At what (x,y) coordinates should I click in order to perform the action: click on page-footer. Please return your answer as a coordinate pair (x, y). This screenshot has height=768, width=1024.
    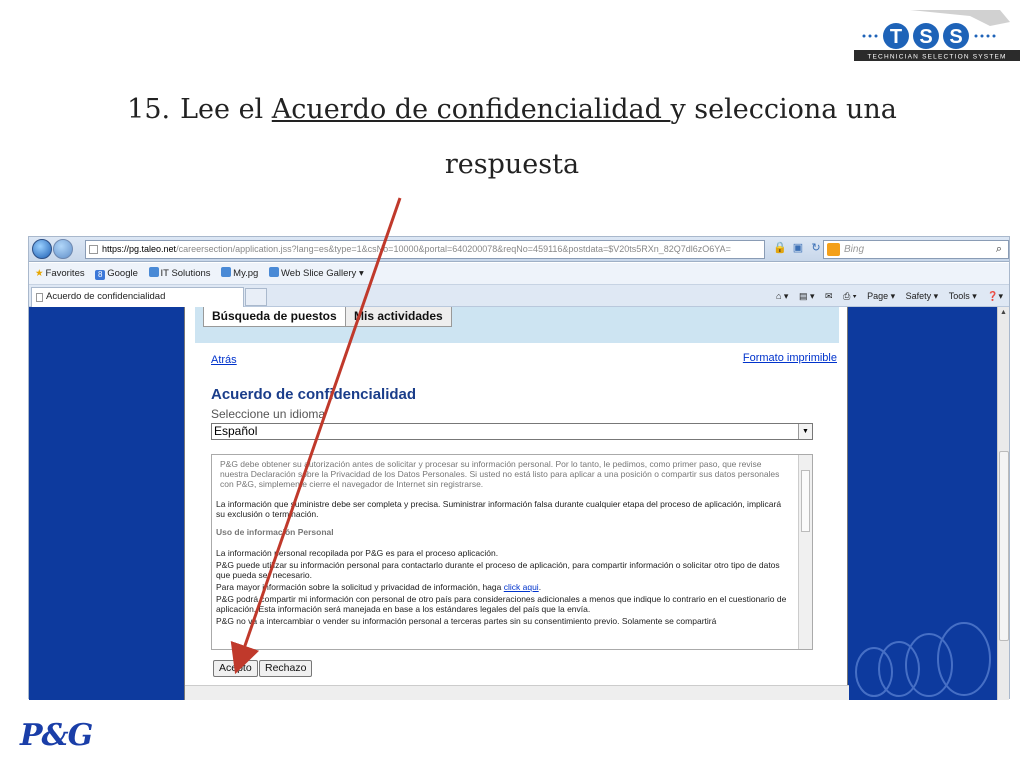
    Looking at the image, I should click on (517, 692).